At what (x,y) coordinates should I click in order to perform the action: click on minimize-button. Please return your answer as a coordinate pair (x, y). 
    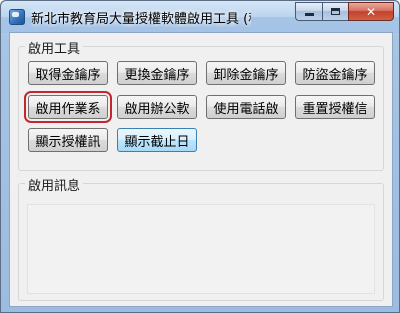
    Looking at the image, I should click on (308, 11).